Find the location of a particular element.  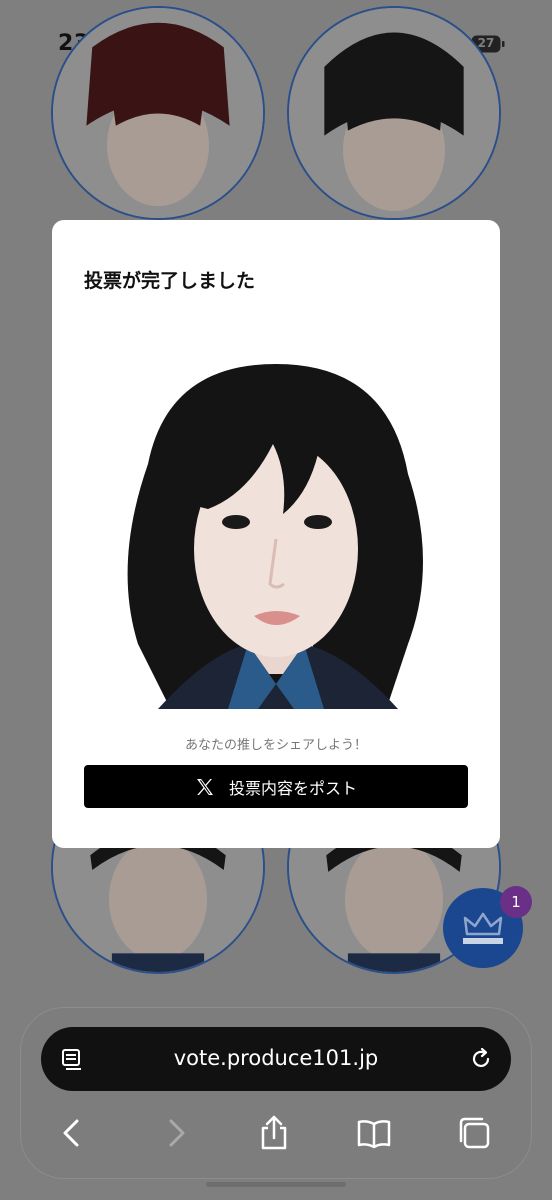

chevron-right-icon is located at coordinates (177, 1133).